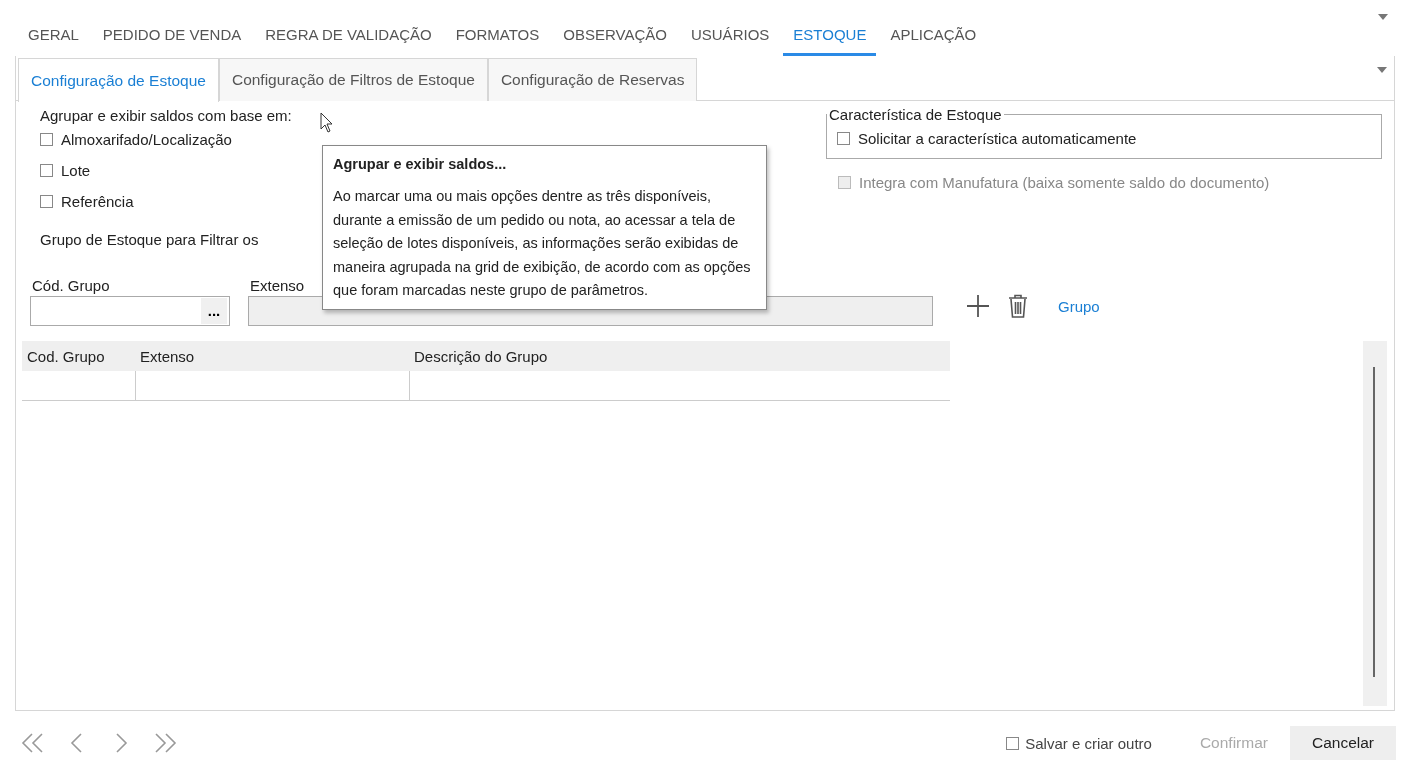  What do you see at coordinates (76, 170) in the screenshot?
I see `checkbox-label: Lote` at bounding box center [76, 170].